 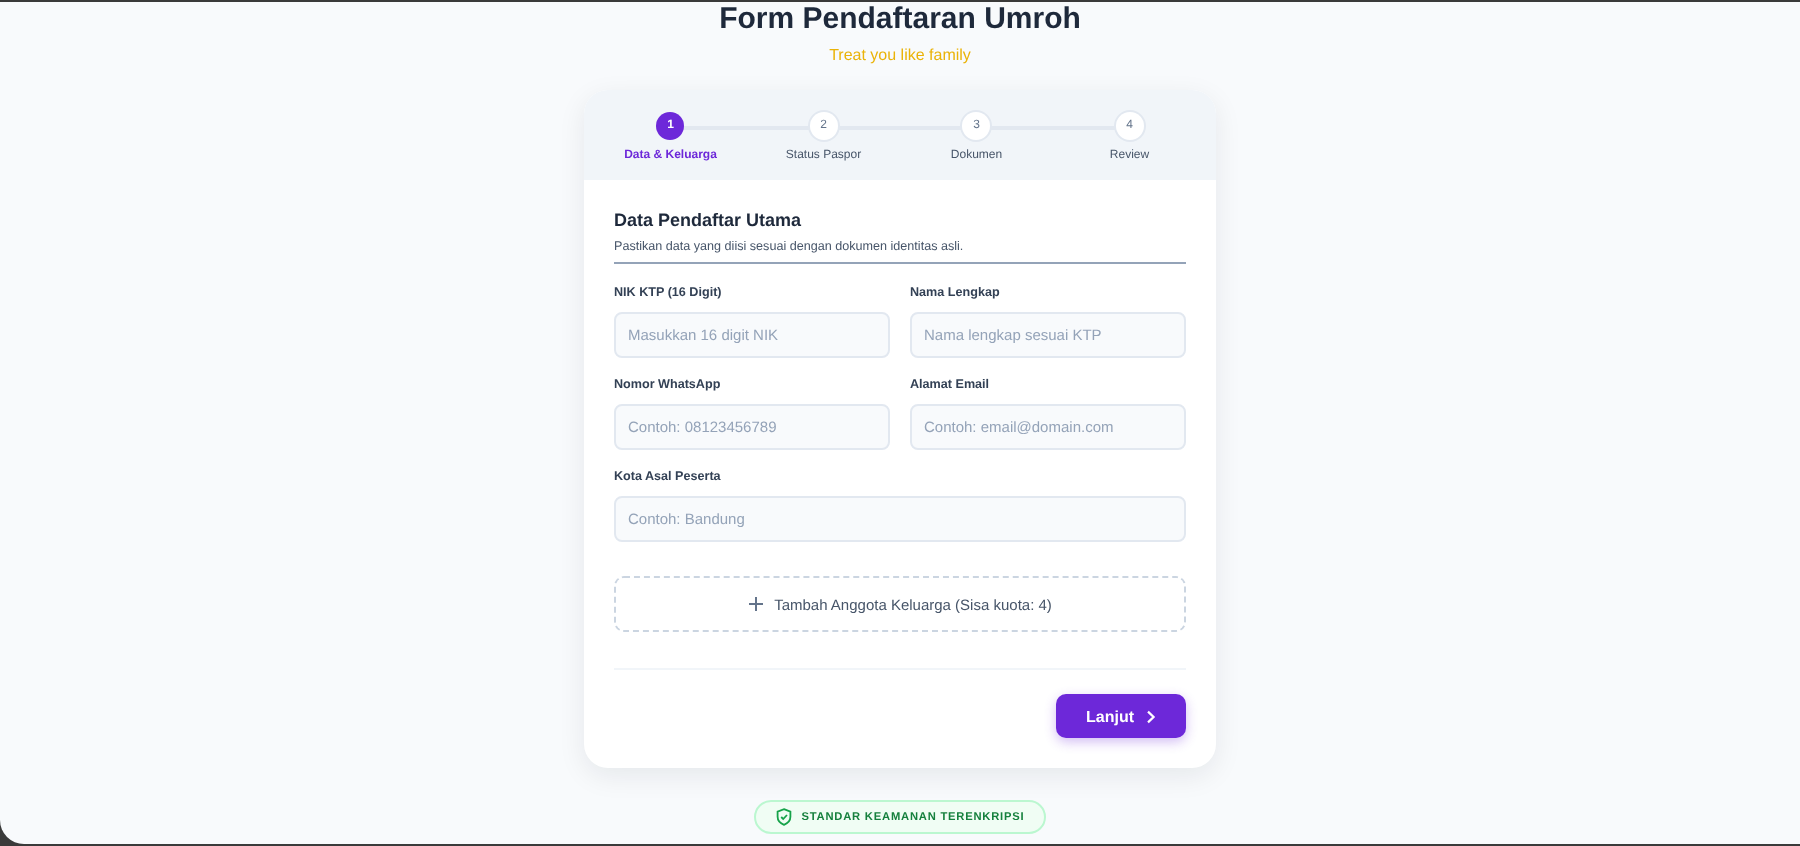 I want to click on chevron-right-icon, so click(x=1151, y=716).